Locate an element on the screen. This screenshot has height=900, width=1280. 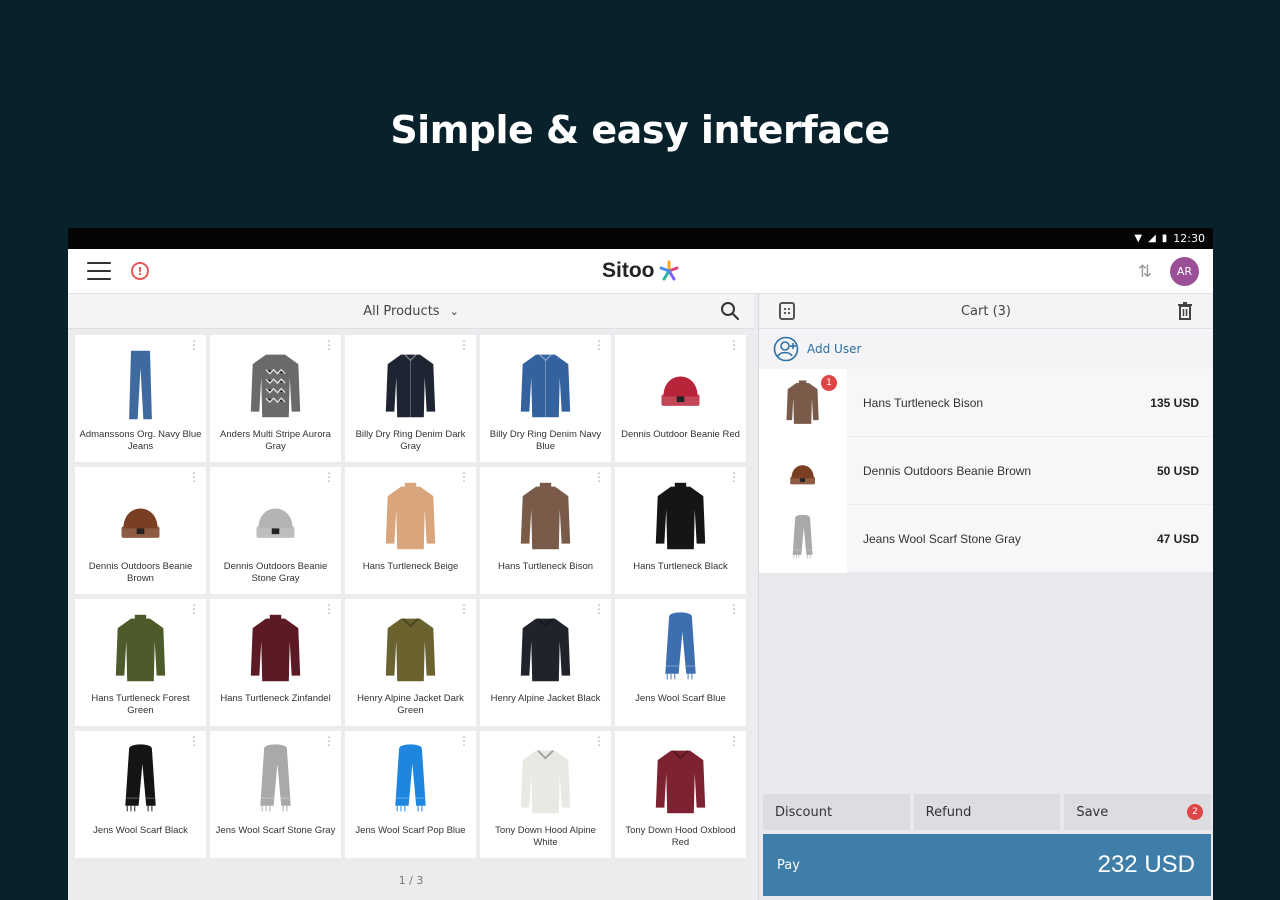
cart-item-qty-badge: 1 is located at coordinates (829, 382).